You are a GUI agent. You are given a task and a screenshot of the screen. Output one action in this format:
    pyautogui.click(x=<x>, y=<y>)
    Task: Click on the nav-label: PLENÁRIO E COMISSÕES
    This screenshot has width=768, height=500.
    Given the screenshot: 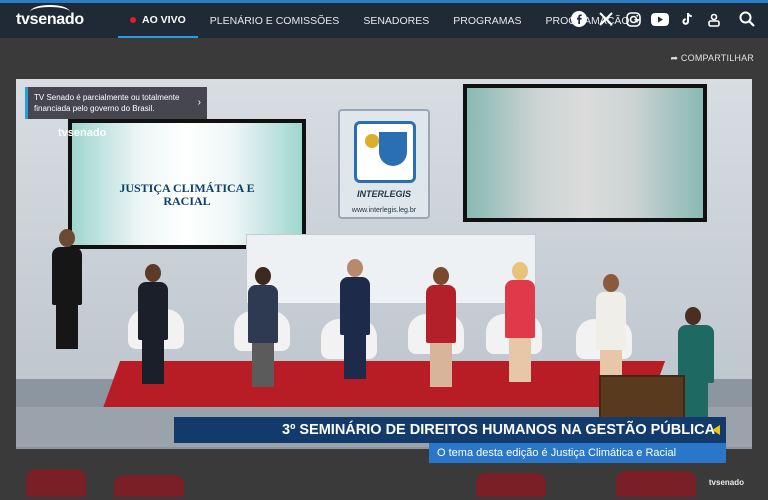 What is the action you would take?
    pyautogui.click(x=274, y=20)
    